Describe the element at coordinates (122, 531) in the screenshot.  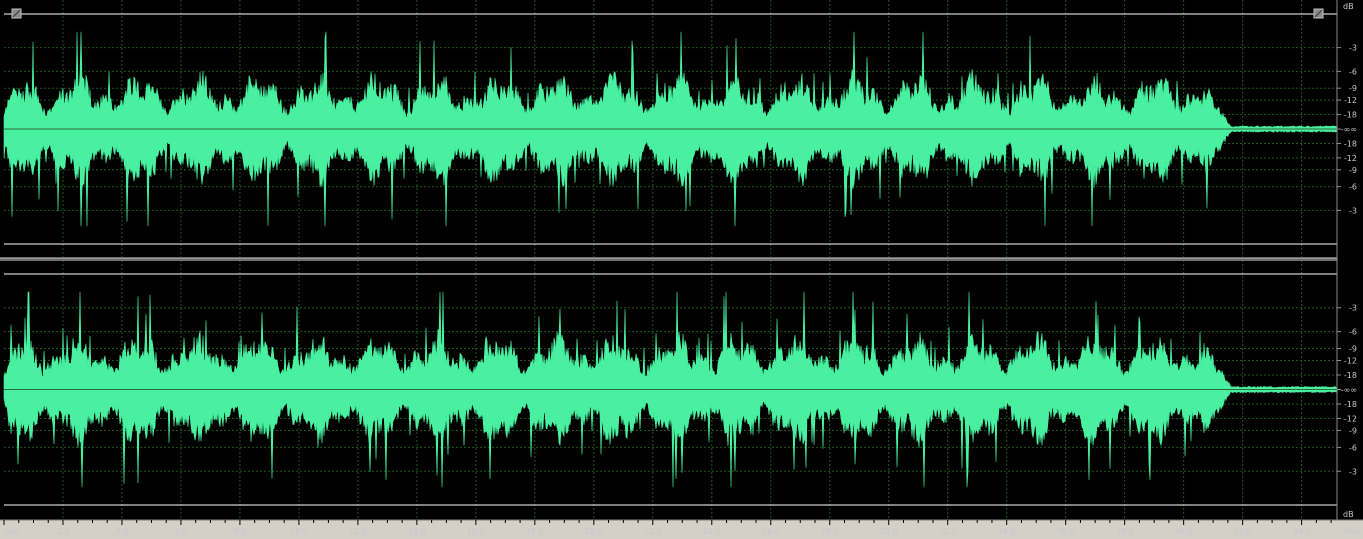
I see `time-tick-label: 4.0` at that location.